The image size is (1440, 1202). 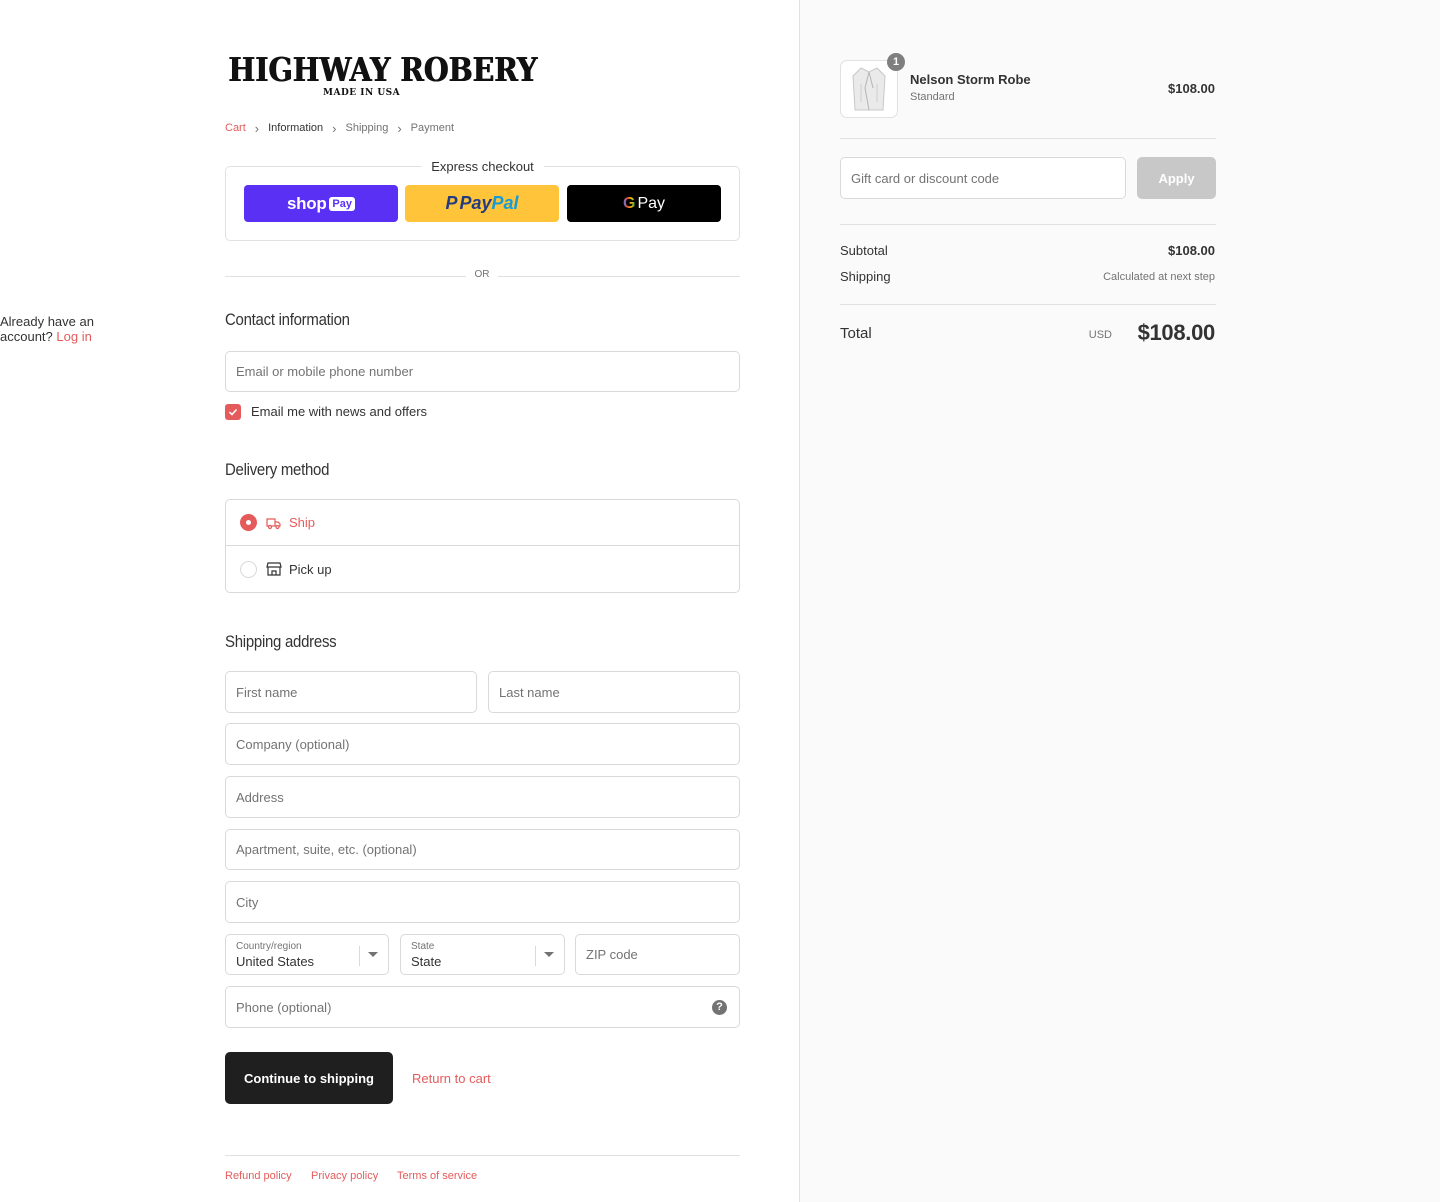 I want to click on shipping-value: Calculated at next step, so click(x=1159, y=277).